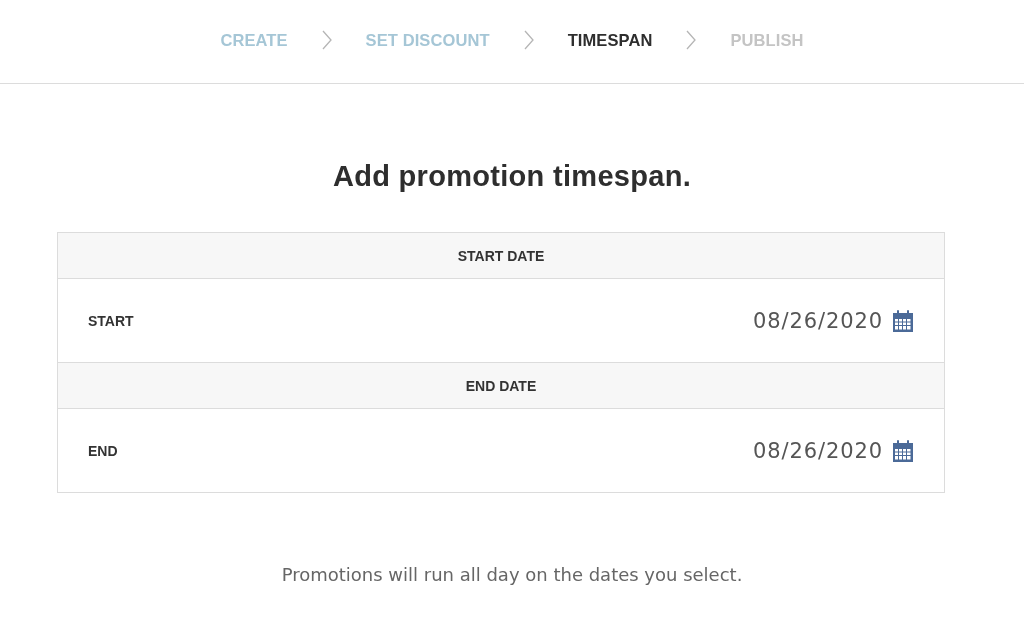  Describe the element at coordinates (501, 255) in the screenshot. I see `section-header: START DATE` at that location.